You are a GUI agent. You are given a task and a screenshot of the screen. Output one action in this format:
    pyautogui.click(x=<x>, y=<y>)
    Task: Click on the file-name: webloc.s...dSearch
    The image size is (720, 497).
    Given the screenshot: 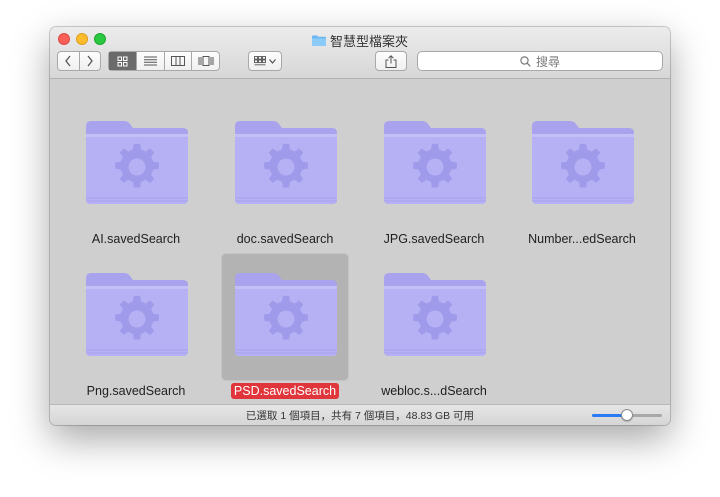 What is the action you would take?
    pyautogui.click(x=434, y=391)
    